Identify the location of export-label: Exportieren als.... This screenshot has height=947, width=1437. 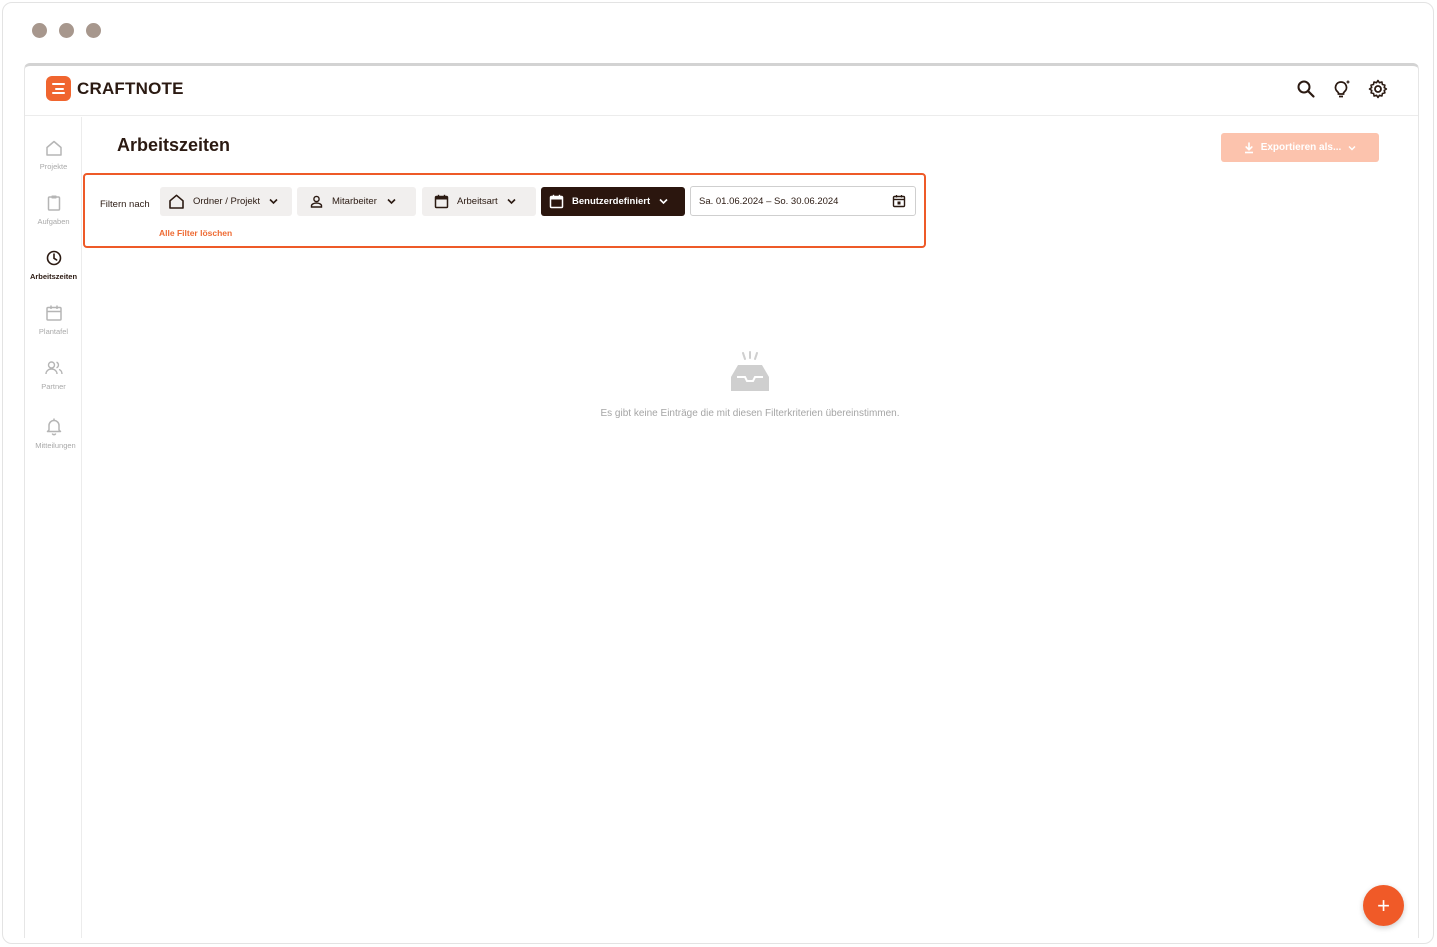
(1301, 147).